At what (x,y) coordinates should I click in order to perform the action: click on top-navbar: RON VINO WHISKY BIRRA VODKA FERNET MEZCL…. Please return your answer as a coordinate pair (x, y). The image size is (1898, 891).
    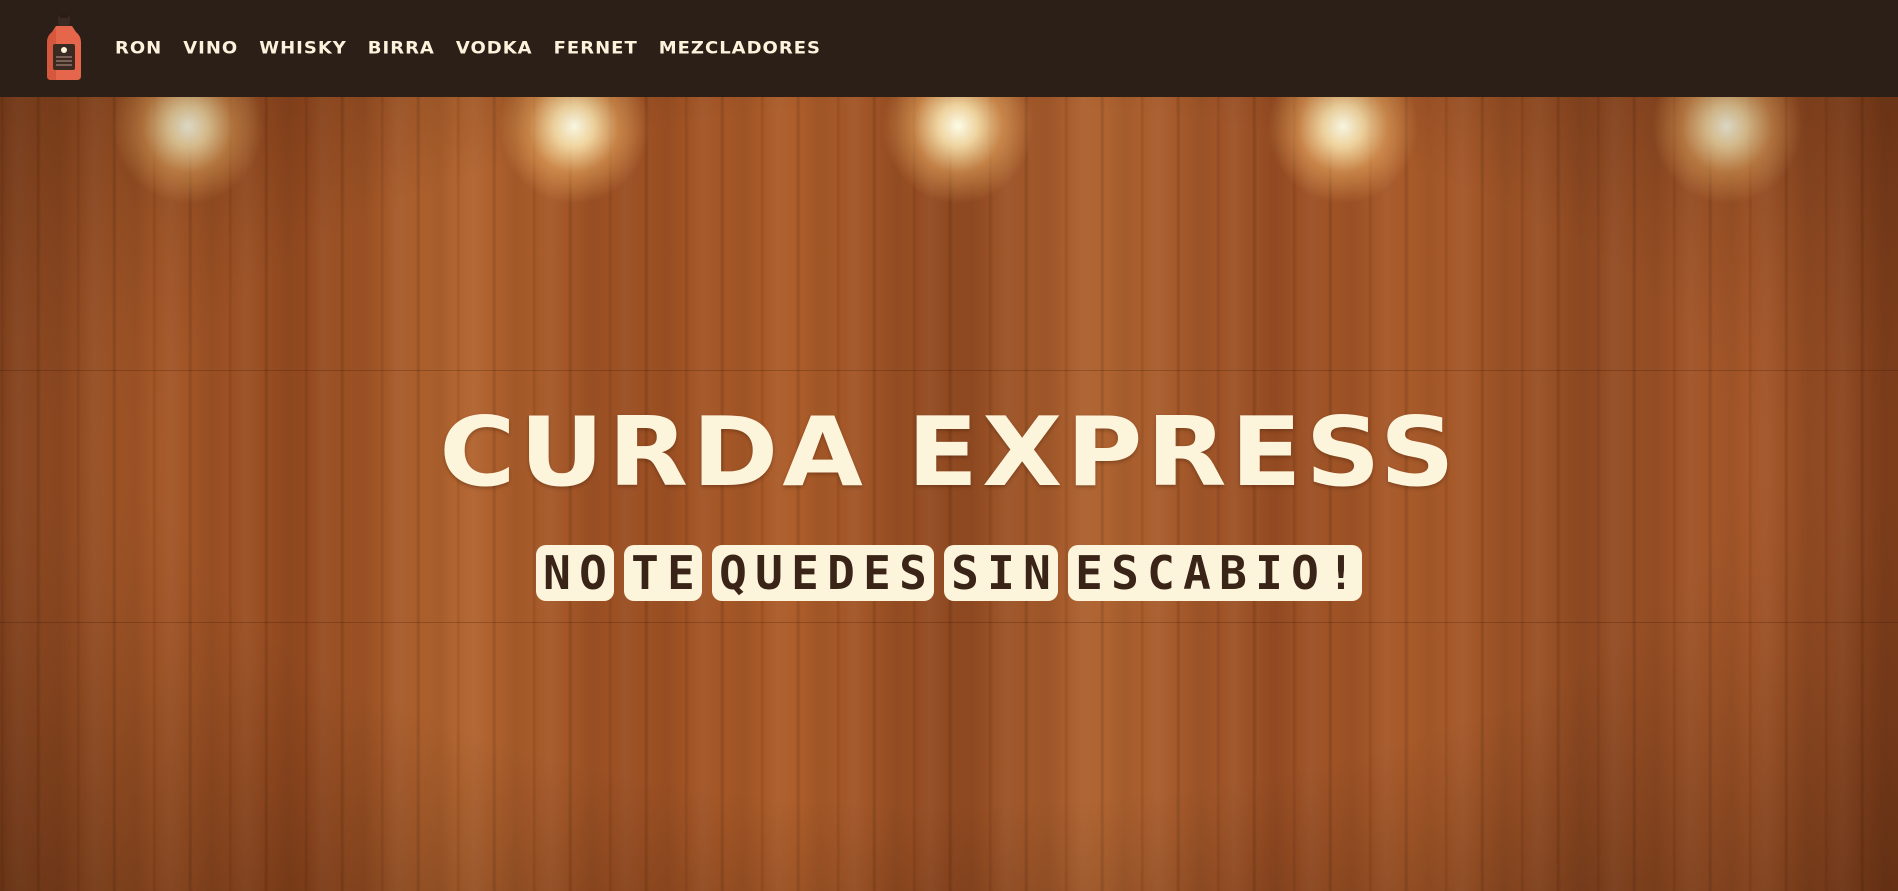
    Looking at the image, I should click on (949, 48).